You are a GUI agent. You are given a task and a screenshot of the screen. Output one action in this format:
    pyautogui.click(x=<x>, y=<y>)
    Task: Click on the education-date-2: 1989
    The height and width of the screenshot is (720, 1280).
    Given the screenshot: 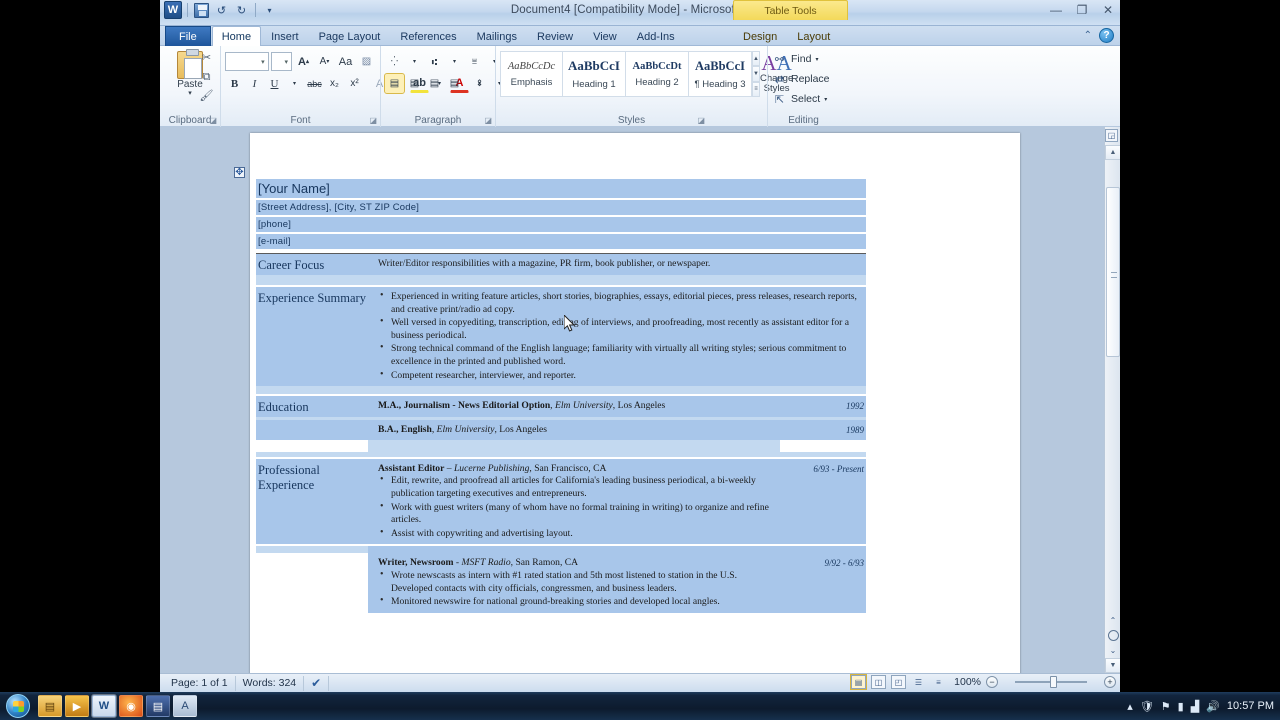 What is the action you would take?
    pyautogui.click(x=822, y=430)
    